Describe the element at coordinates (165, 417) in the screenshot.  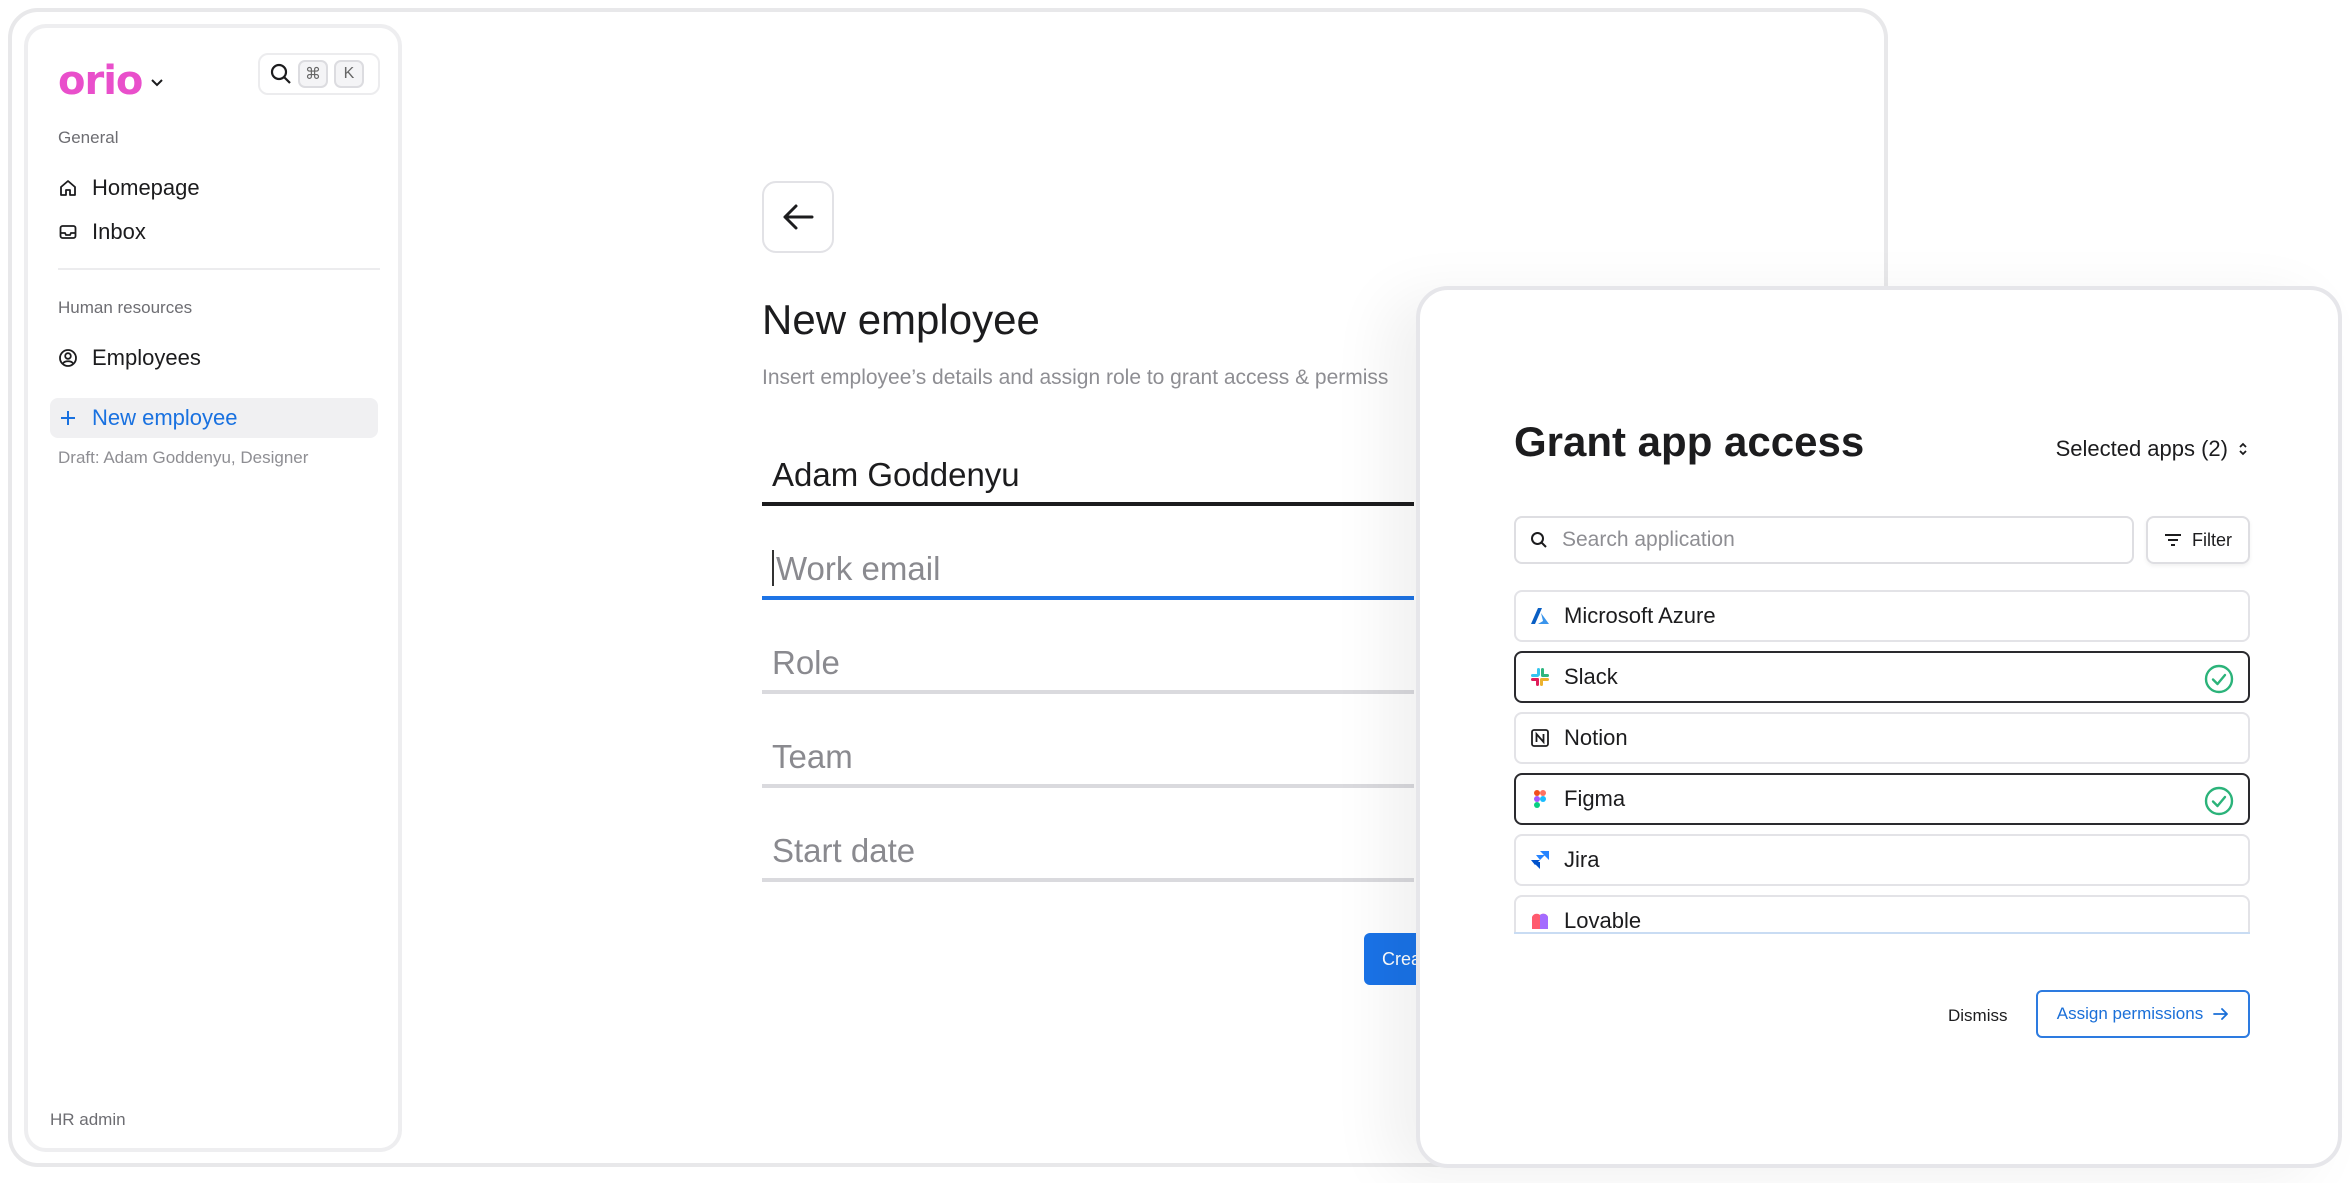
I see `sidebar-item-label: New employee` at that location.